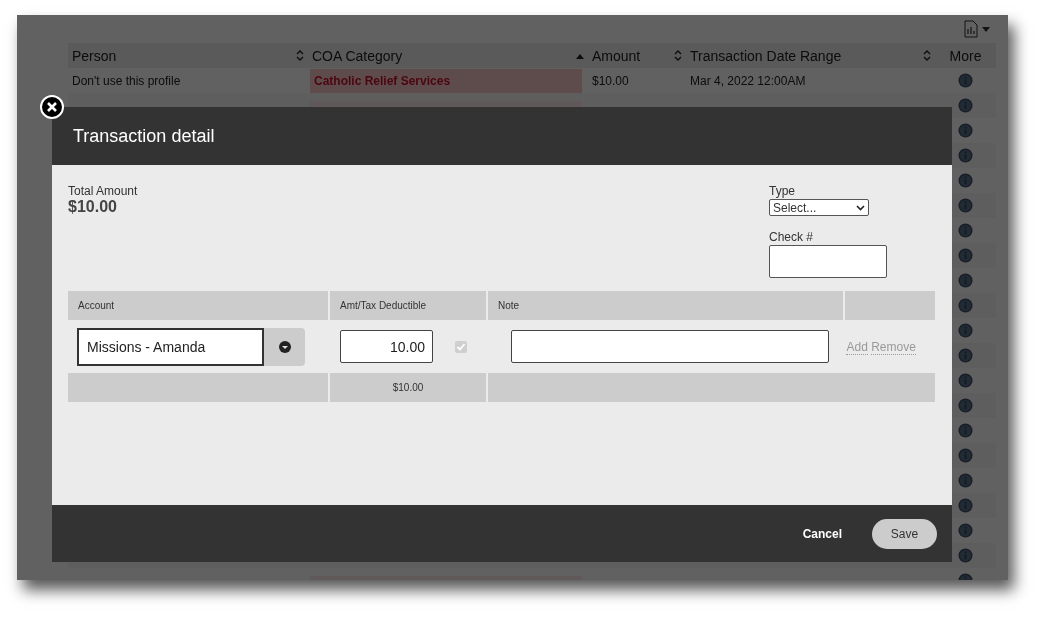  I want to click on check-number-label: Check #, so click(792, 237).